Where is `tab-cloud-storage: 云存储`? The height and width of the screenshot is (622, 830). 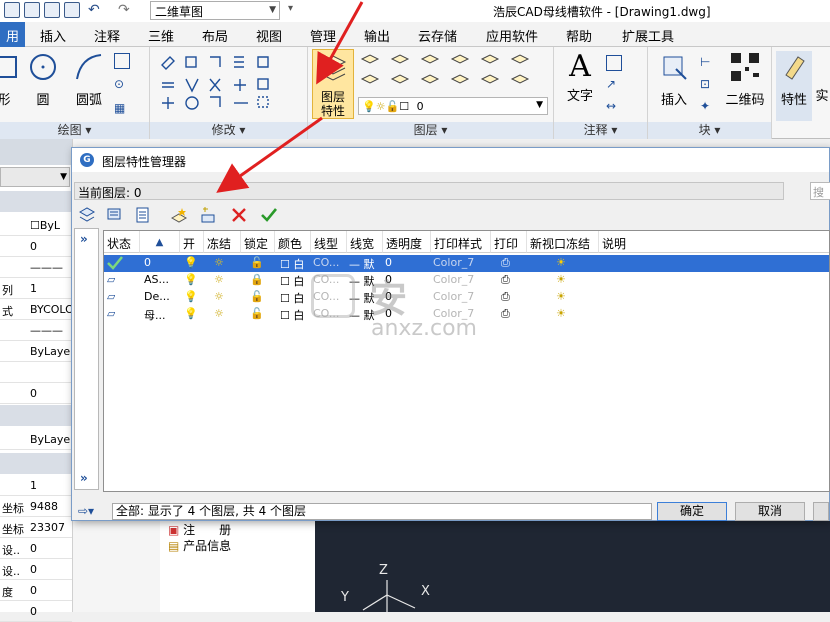 tab-cloud-storage: 云存储 is located at coordinates (437, 35).